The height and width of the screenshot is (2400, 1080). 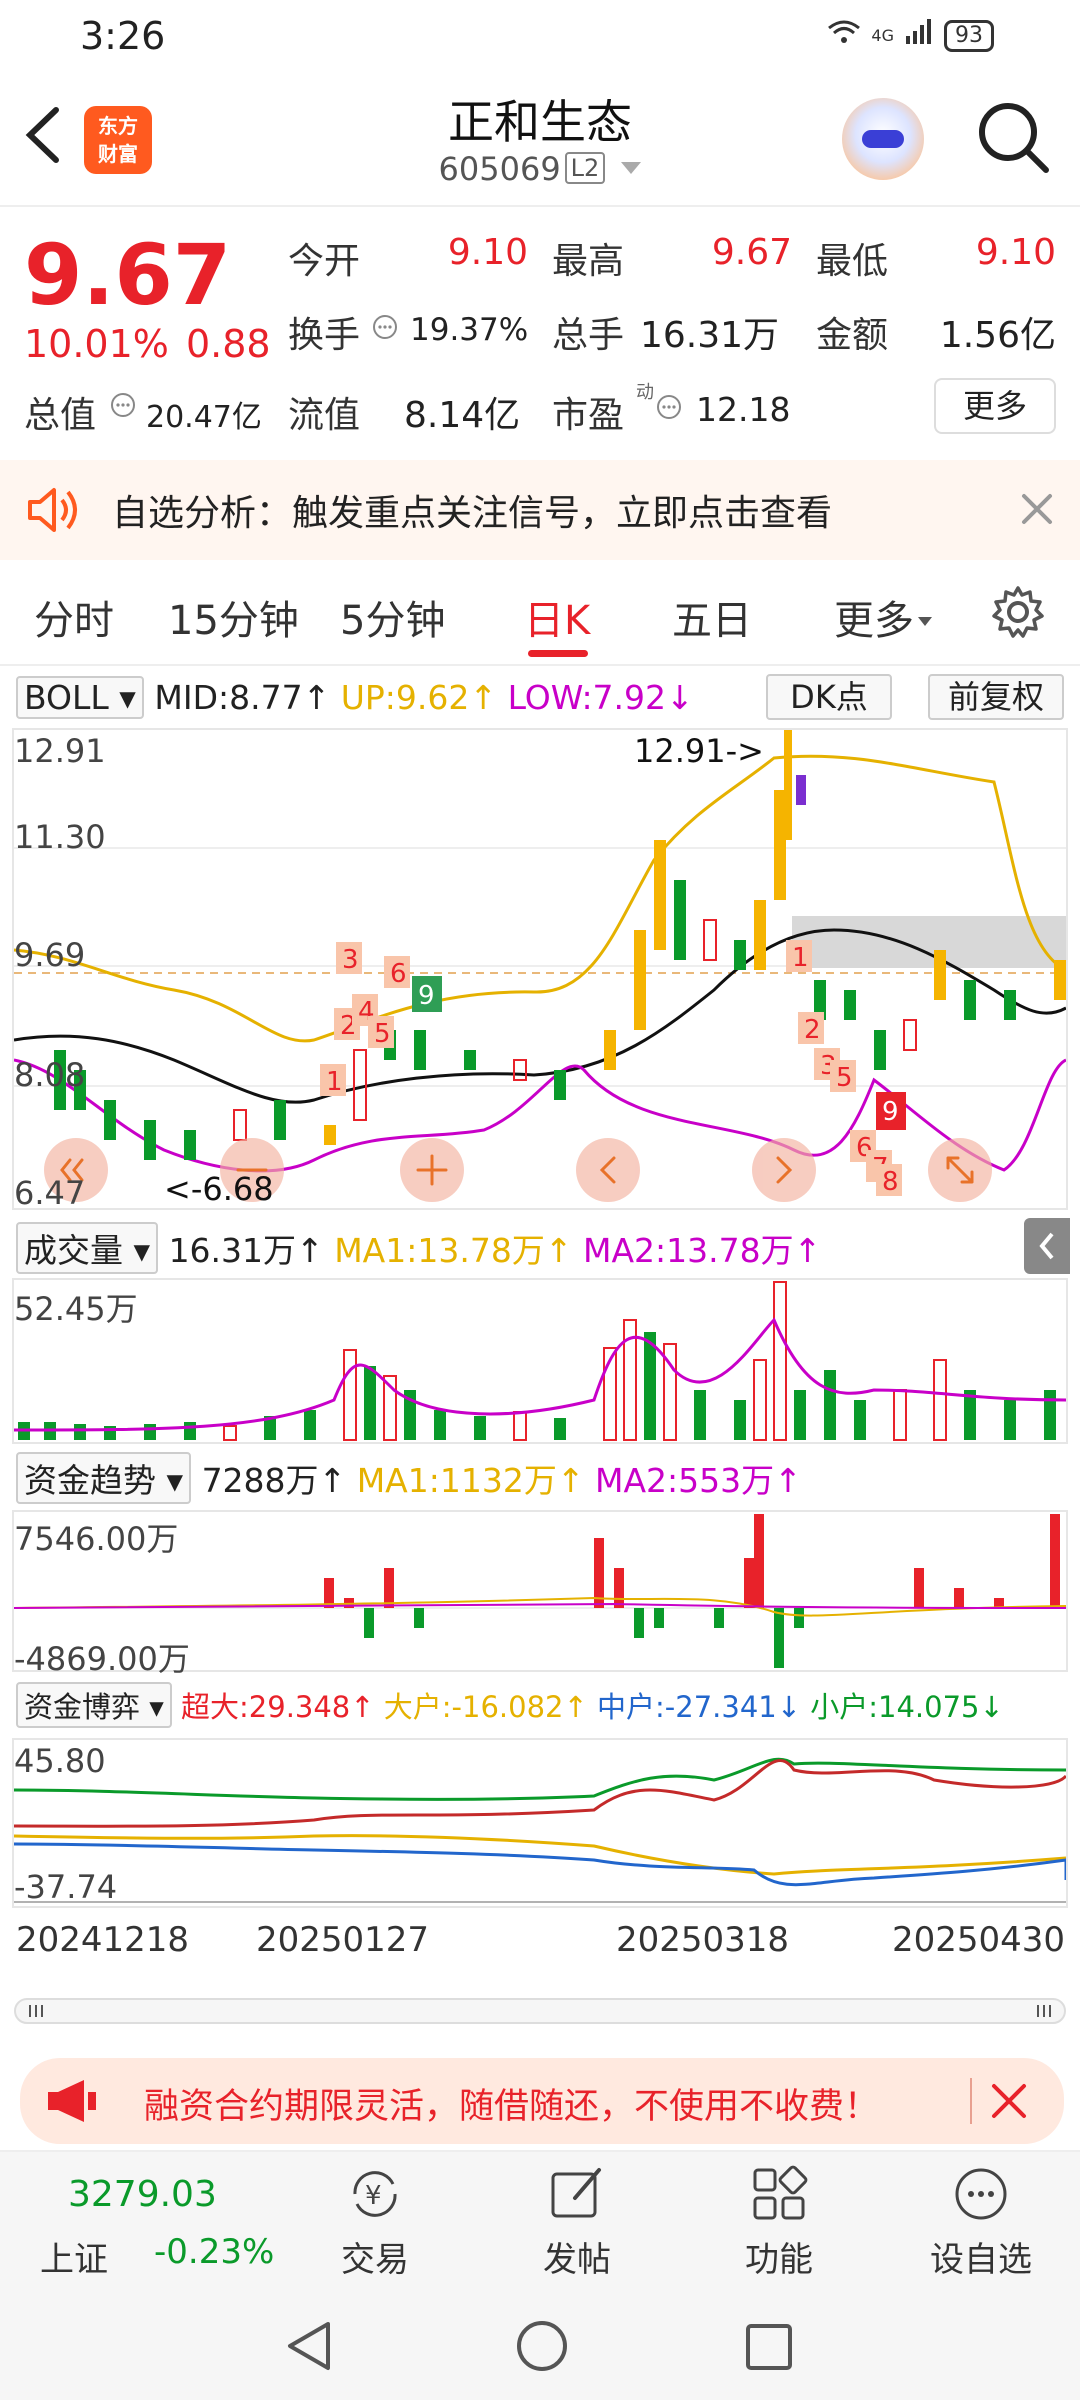 I want to click on promo-banner: 融资合约期限灵活，随借随还，不使用不收费！, so click(x=542, y=2101).